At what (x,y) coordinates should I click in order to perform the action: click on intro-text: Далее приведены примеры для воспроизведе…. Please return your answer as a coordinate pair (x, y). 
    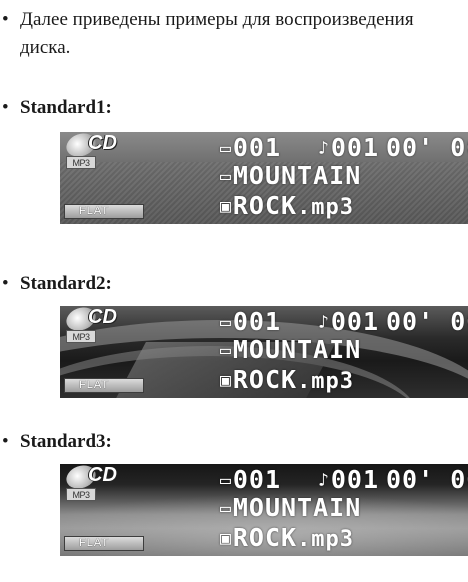
    Looking at the image, I should click on (217, 33).